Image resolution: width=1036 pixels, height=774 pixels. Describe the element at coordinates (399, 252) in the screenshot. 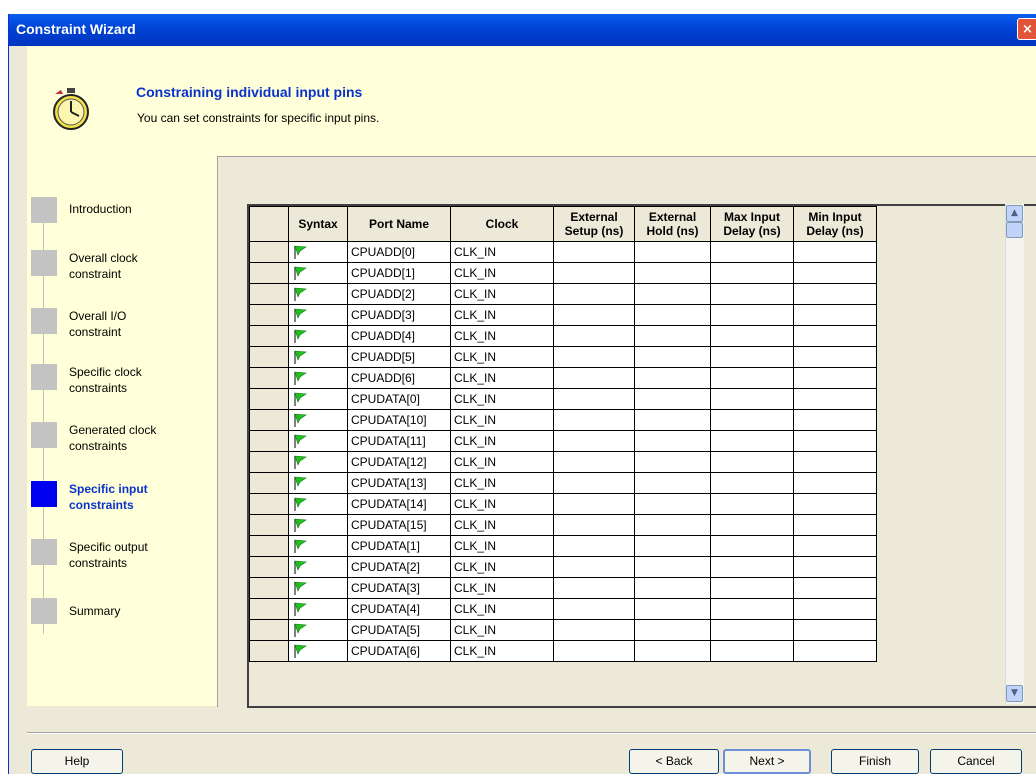

I see `port-name-cell: CPUADD[0]` at that location.